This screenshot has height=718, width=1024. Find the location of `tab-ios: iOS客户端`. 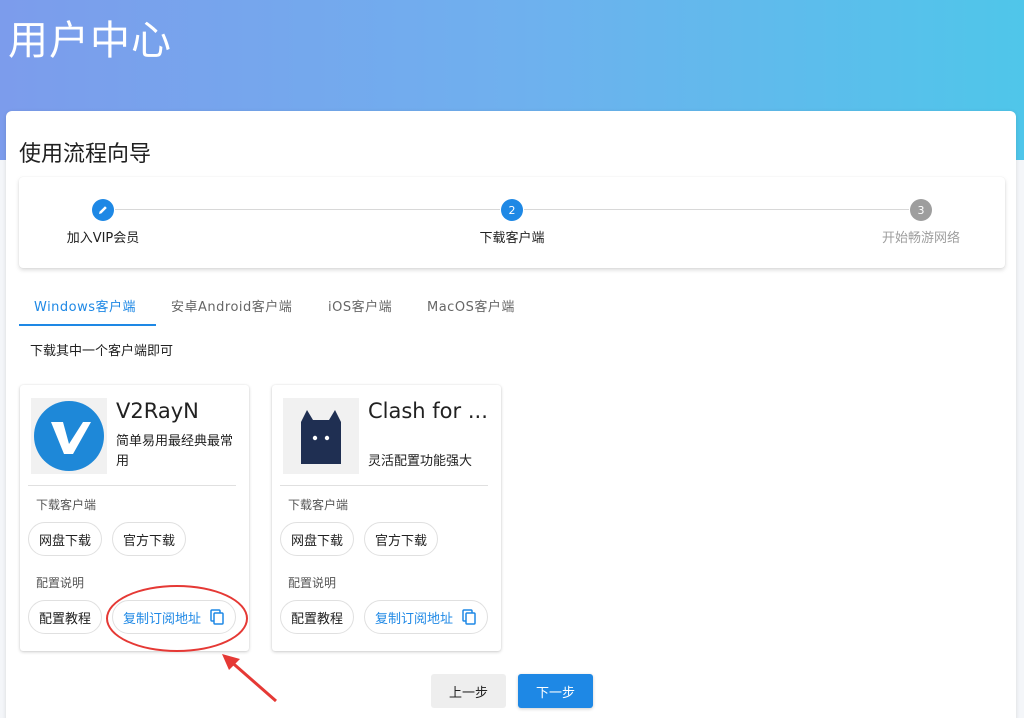

tab-ios: iOS客户端 is located at coordinates (360, 307).